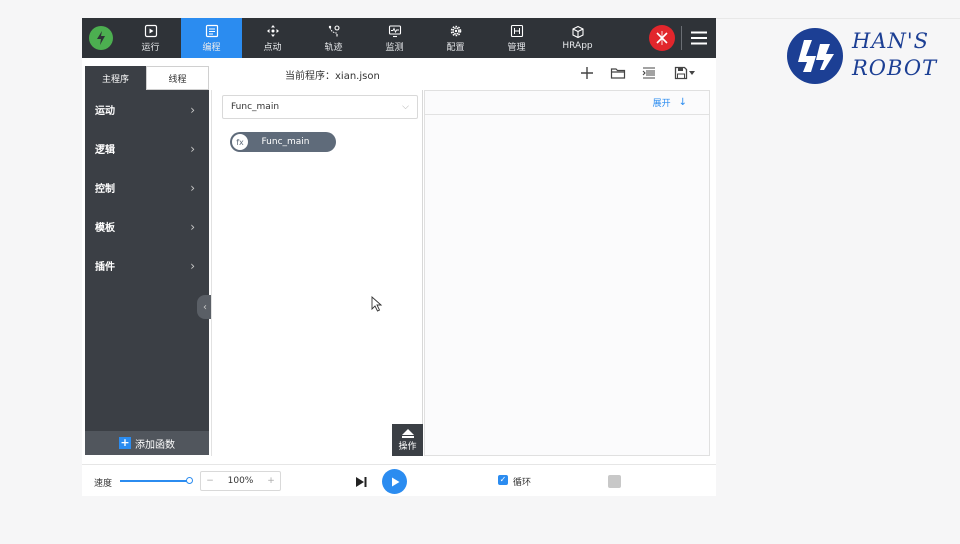 This screenshot has height=544, width=960. Describe the element at coordinates (155, 481) in the screenshot. I see `speed-slider` at that location.